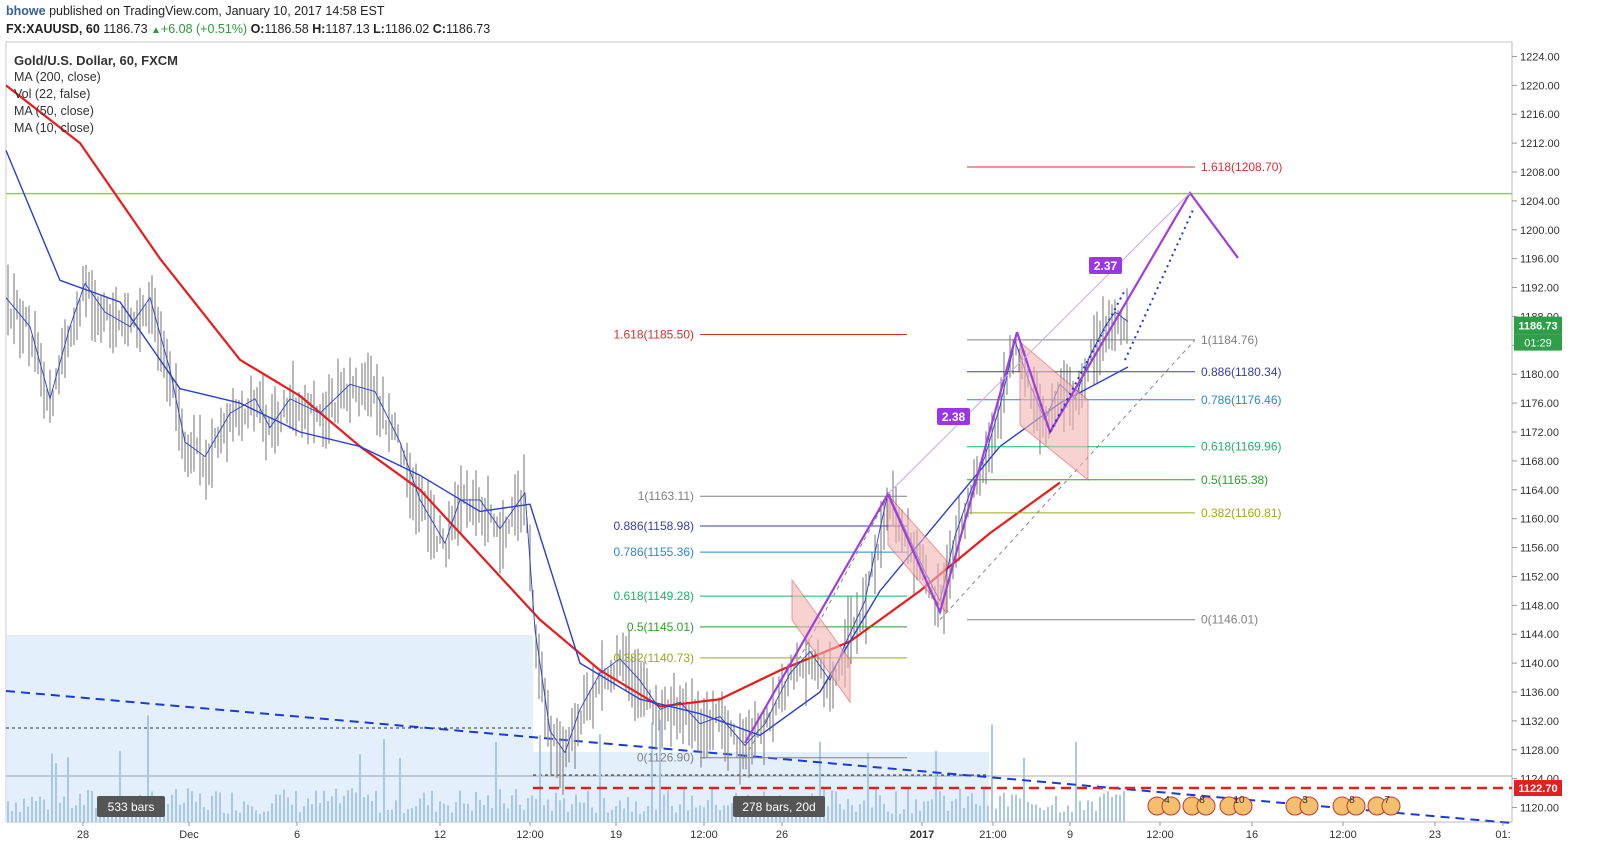 Image resolution: width=1597 pixels, height=863 pixels. What do you see at coordinates (1540, 231) in the screenshot?
I see `y-tick-label: 1200.00` at bounding box center [1540, 231].